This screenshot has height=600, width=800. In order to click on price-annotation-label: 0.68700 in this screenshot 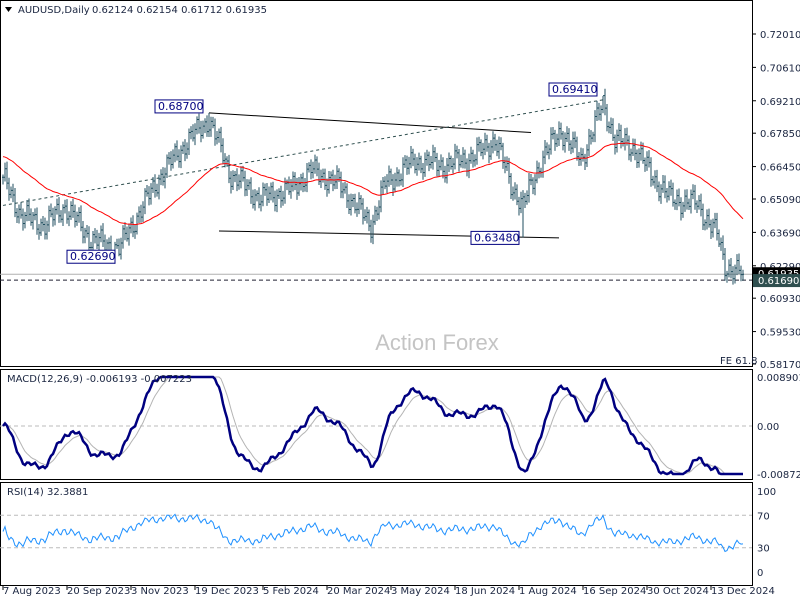, I will do `click(181, 106)`.